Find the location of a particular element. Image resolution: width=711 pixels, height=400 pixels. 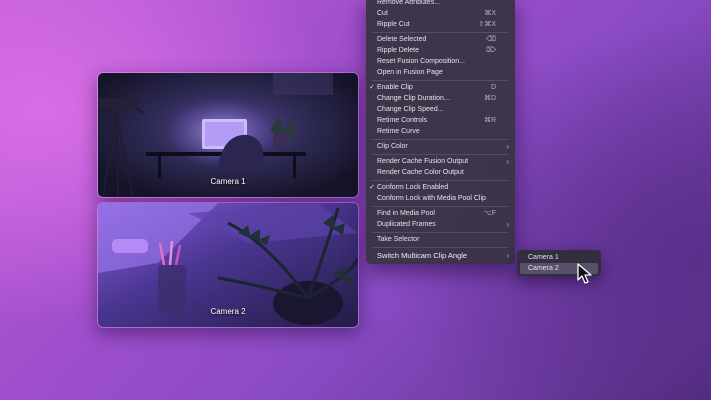

menu-item-render-cache-color-output: Render Cache Color Output is located at coordinates (440, 172).